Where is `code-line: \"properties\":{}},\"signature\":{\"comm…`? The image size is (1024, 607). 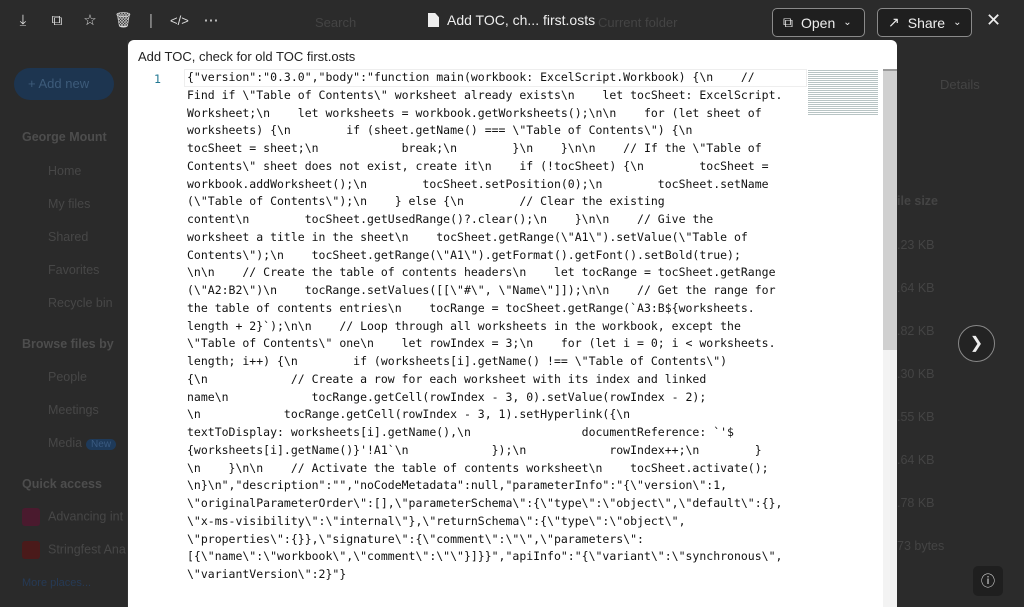
code-line: \"properties\":{}},\"signature\":{\"comm… is located at coordinates (415, 538).